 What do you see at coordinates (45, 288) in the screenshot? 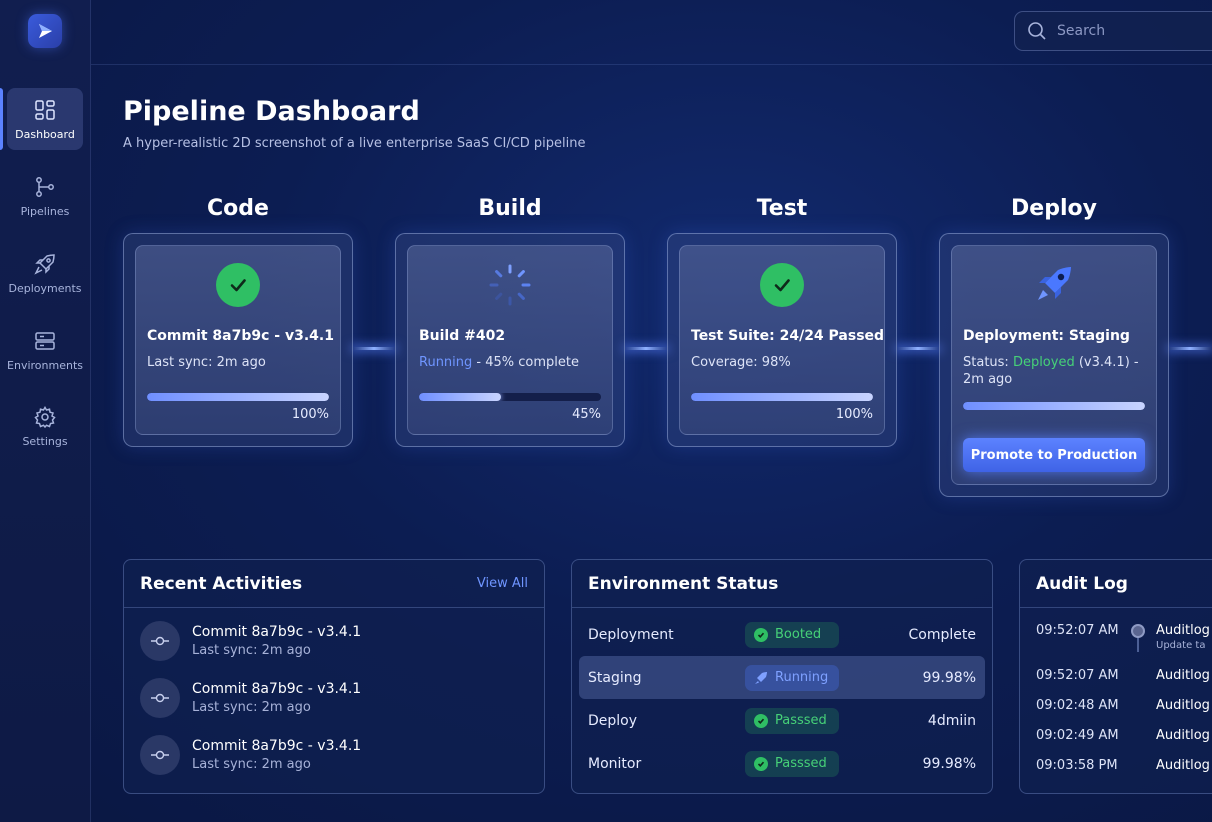
I see `sidebar-item-label: Deployments` at bounding box center [45, 288].